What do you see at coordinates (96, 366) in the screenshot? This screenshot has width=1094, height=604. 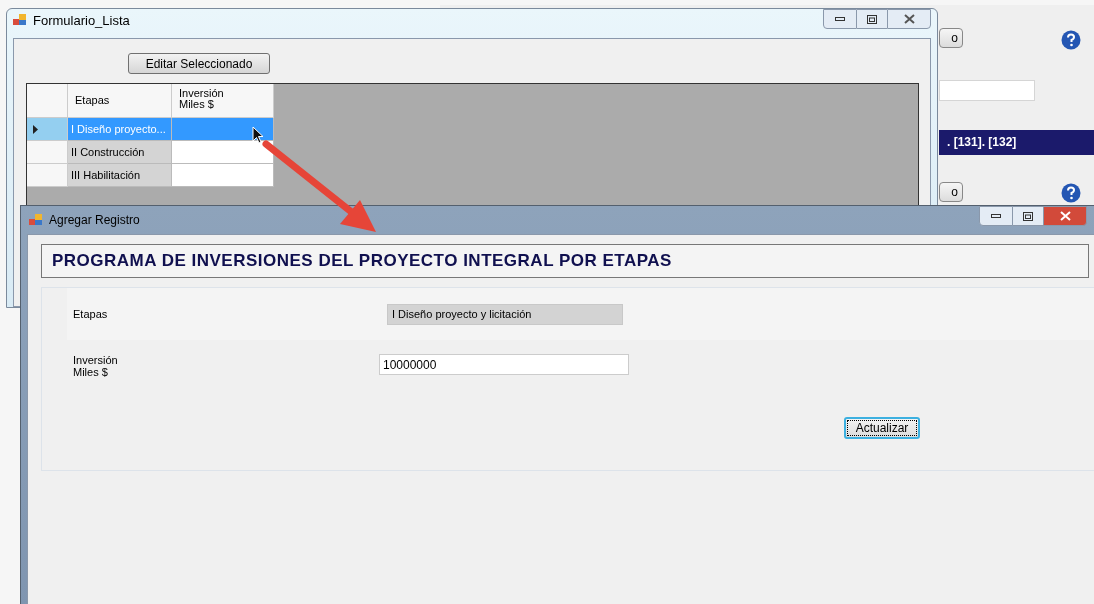 I see `field-label: Inversión Miles $` at bounding box center [96, 366].